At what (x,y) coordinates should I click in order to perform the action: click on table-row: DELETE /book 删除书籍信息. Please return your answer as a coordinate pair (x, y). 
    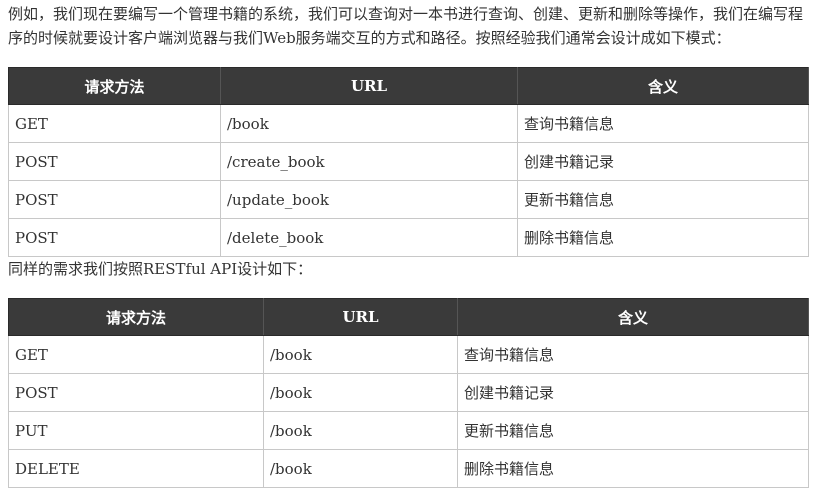
    Looking at the image, I should click on (408, 468).